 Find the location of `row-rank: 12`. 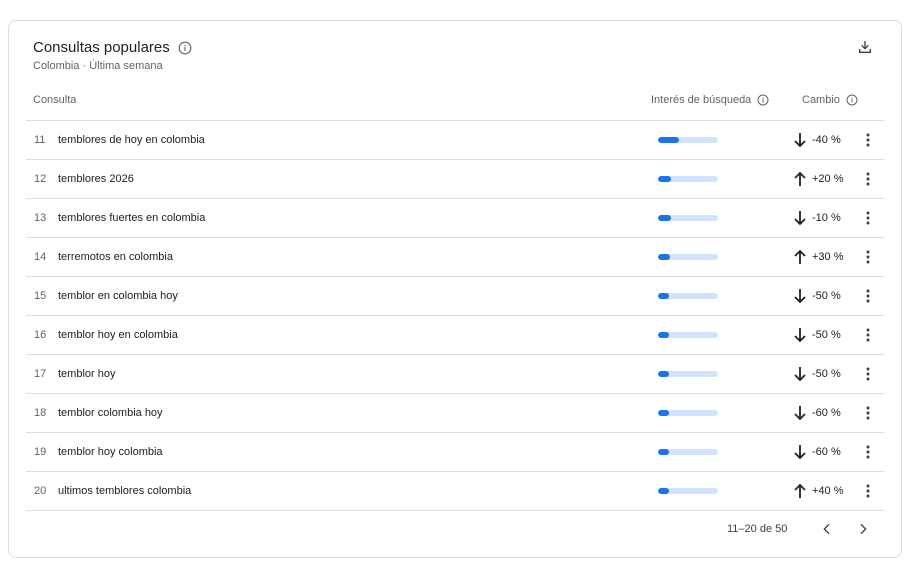

row-rank: 12 is located at coordinates (40, 179).